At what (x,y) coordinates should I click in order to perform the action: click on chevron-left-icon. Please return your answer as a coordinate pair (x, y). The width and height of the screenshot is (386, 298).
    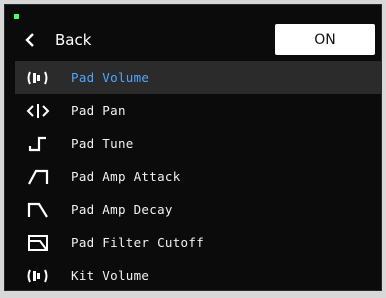
    Looking at the image, I should click on (30, 40).